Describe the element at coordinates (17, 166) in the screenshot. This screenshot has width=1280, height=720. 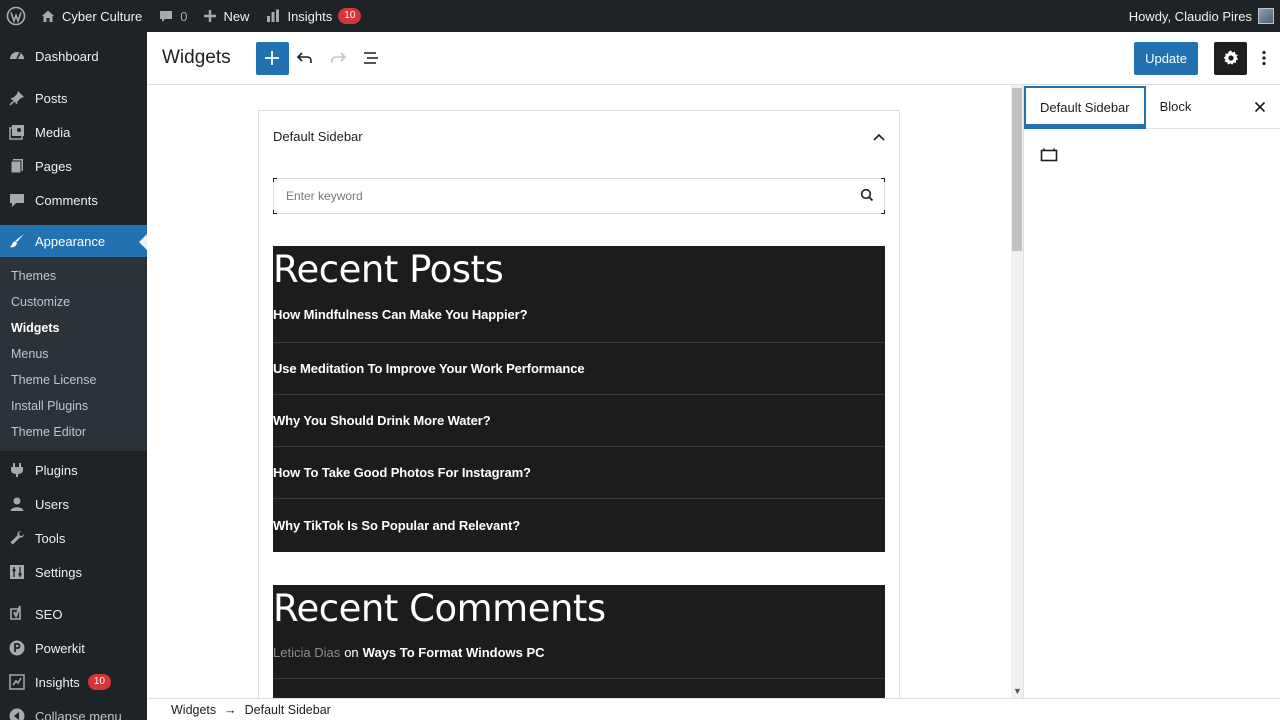
I see `pages-icon` at that location.